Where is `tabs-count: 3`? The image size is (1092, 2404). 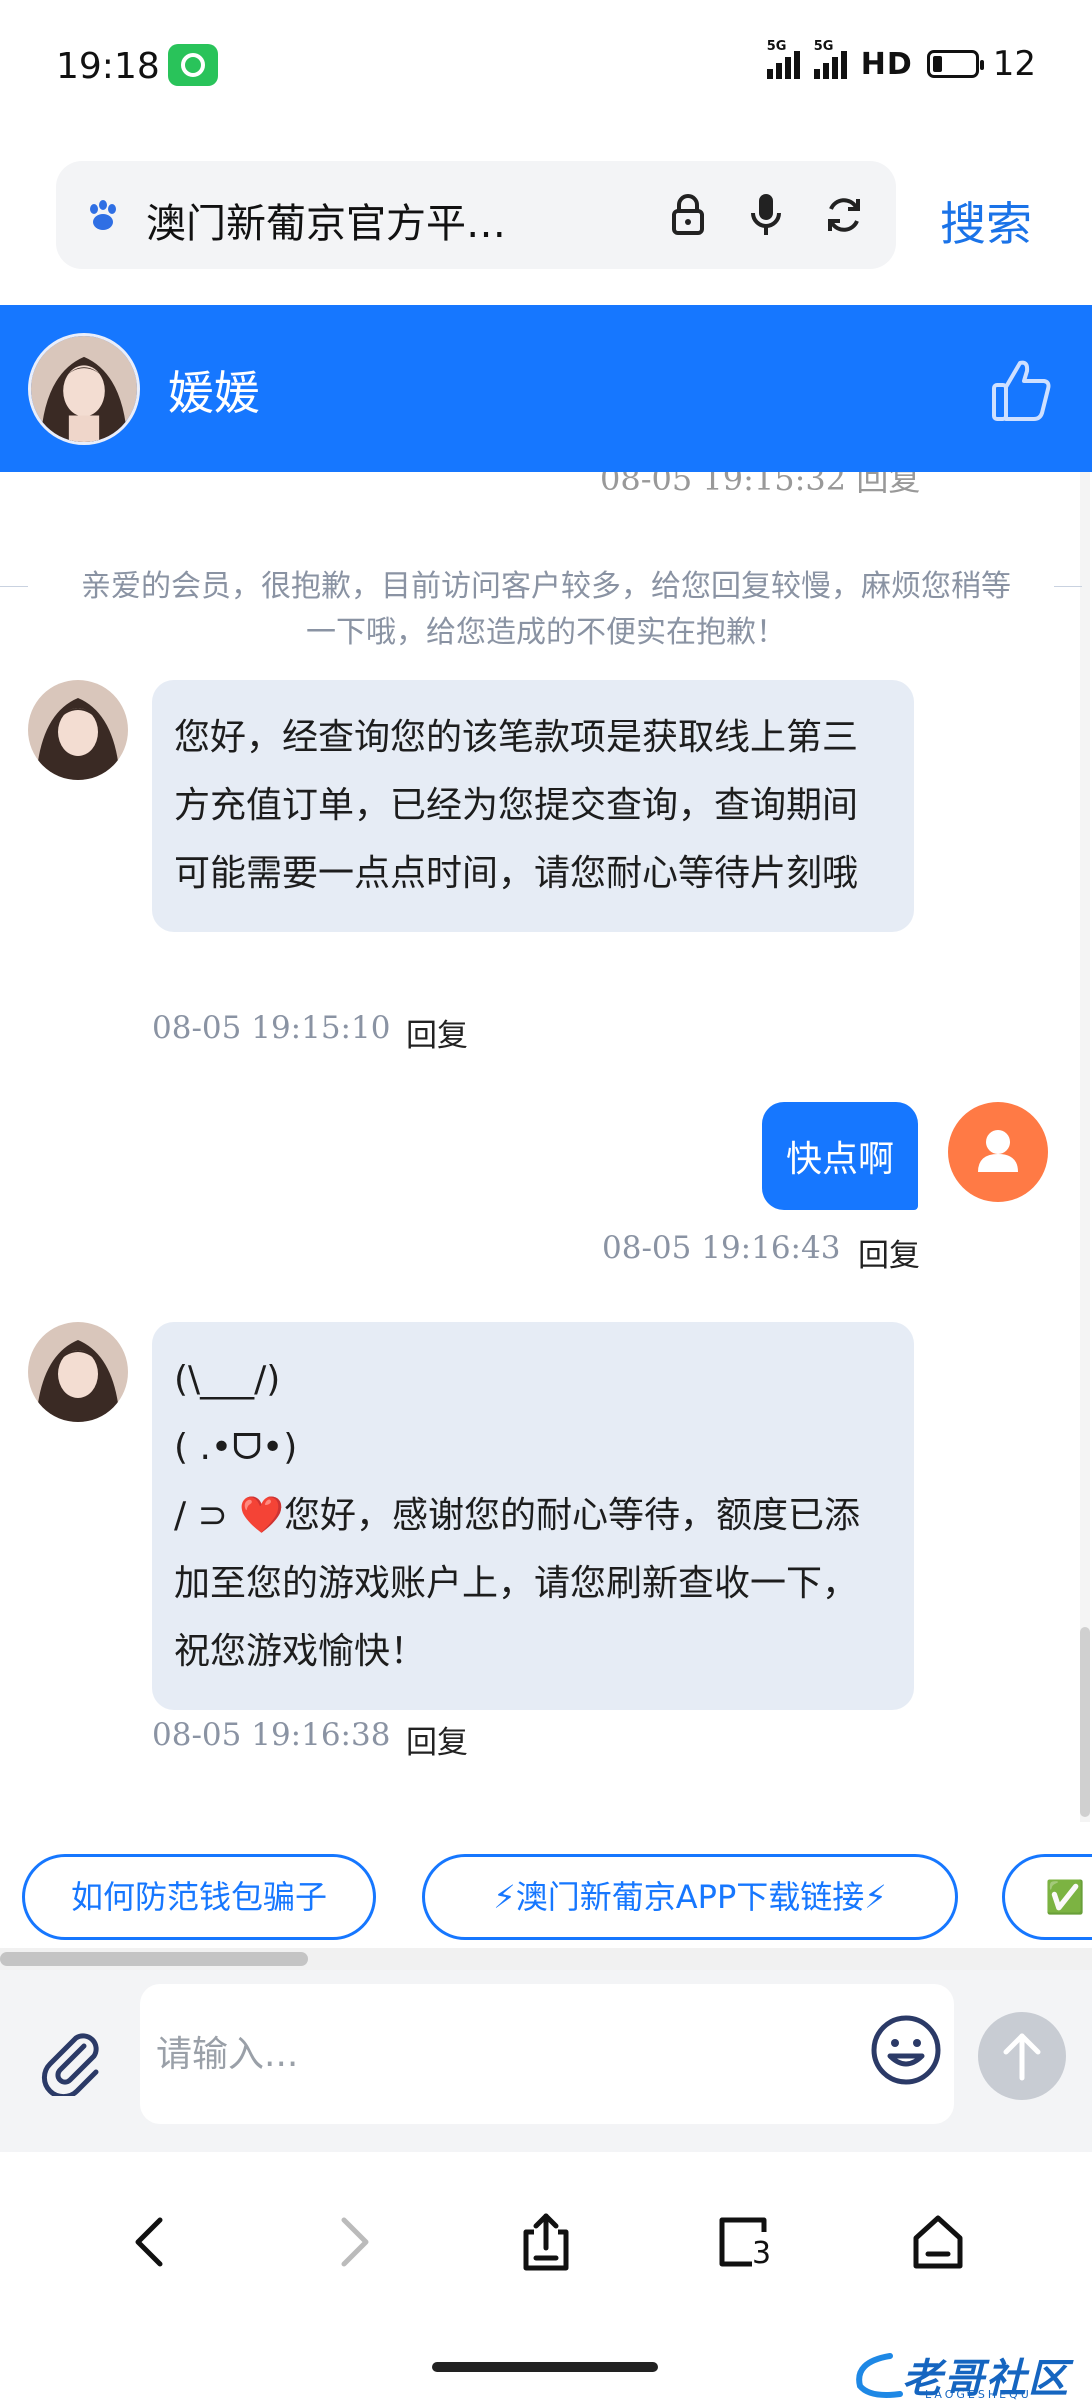 tabs-count: 3 is located at coordinates (762, 2253).